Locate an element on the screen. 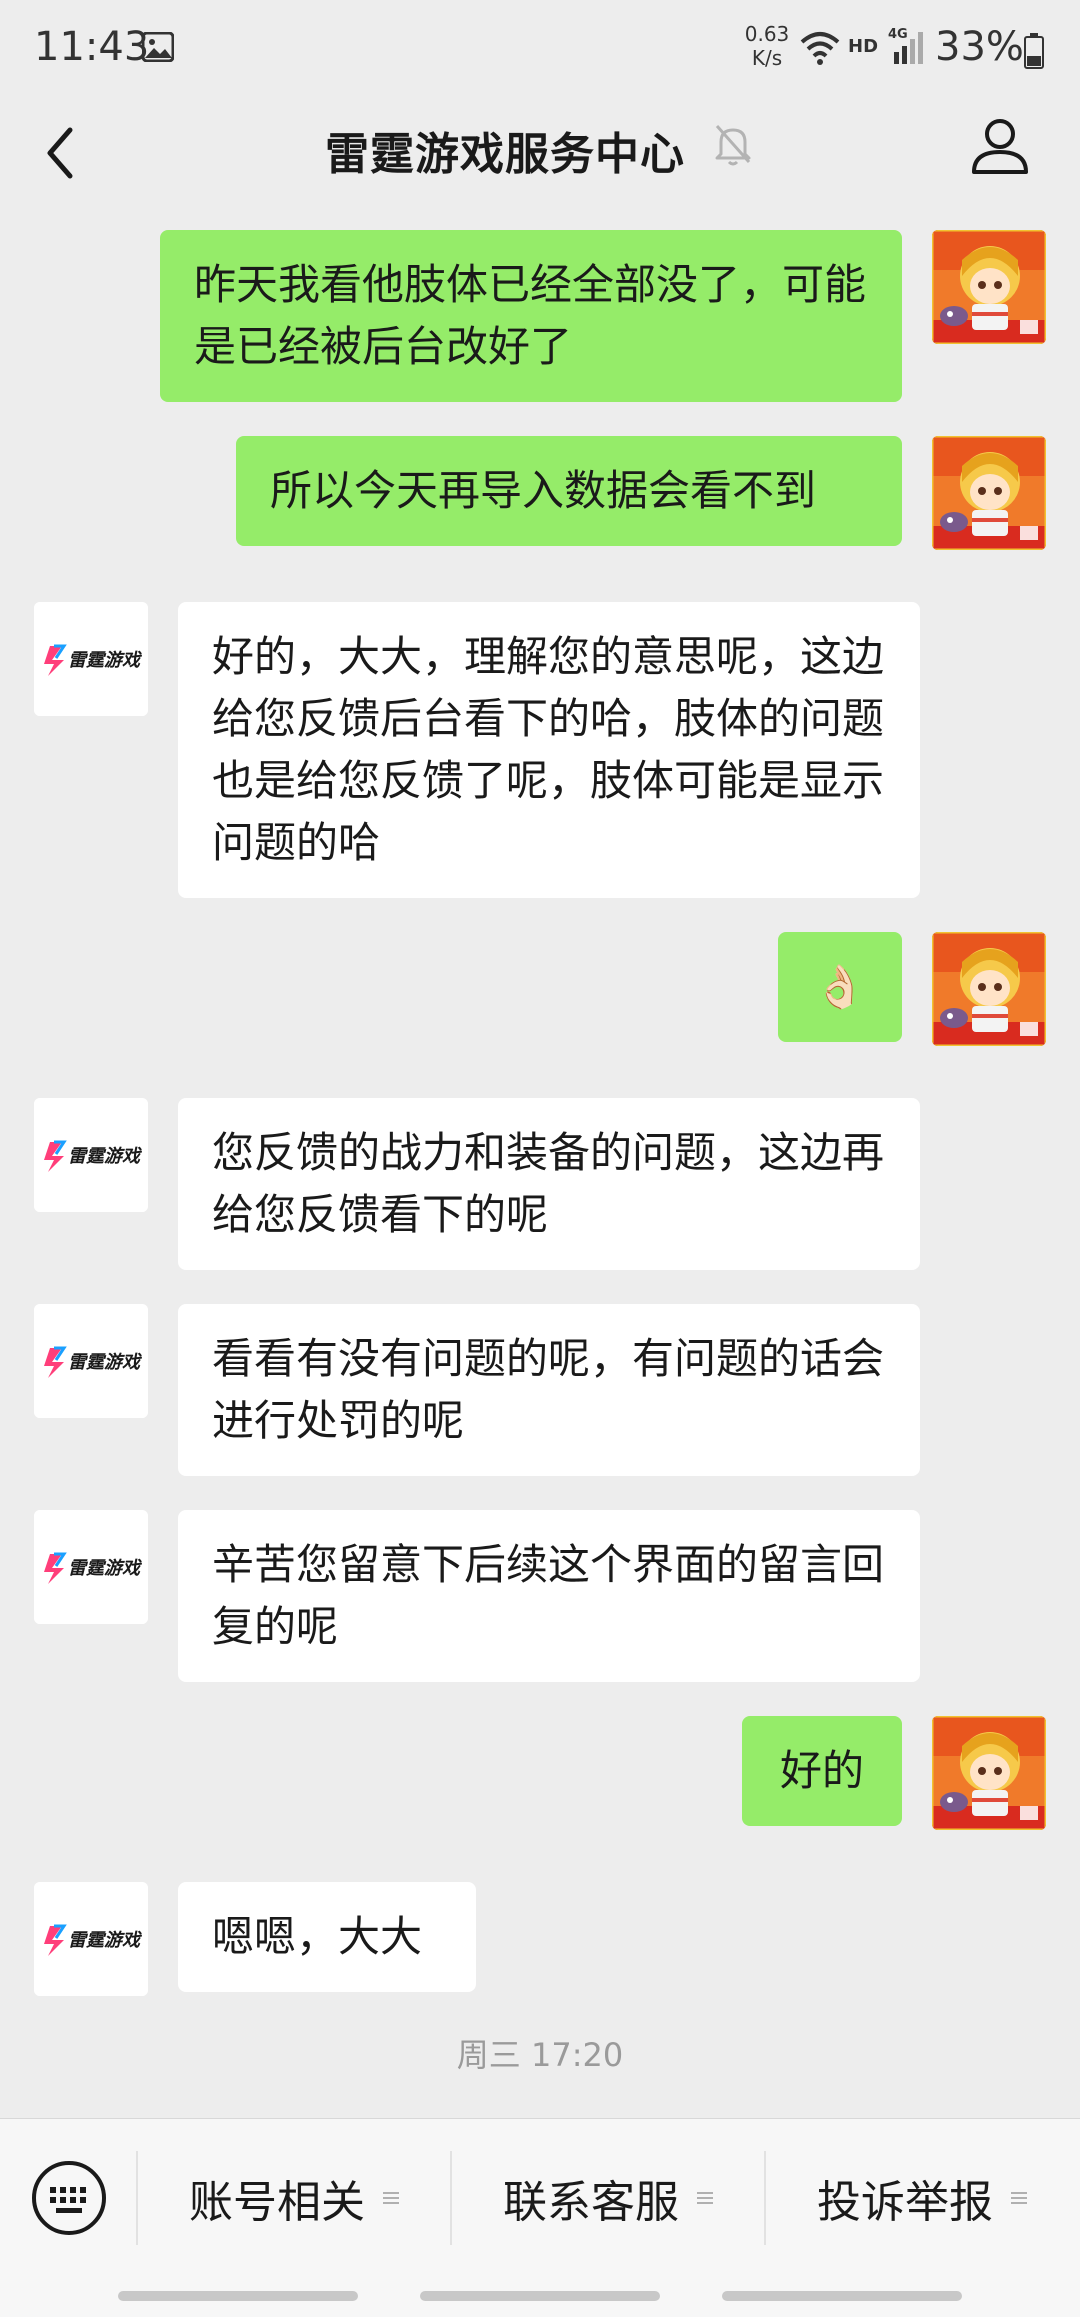 Image resolution: width=1080 pixels, height=2317 pixels. hd-label: HD is located at coordinates (863, 46).